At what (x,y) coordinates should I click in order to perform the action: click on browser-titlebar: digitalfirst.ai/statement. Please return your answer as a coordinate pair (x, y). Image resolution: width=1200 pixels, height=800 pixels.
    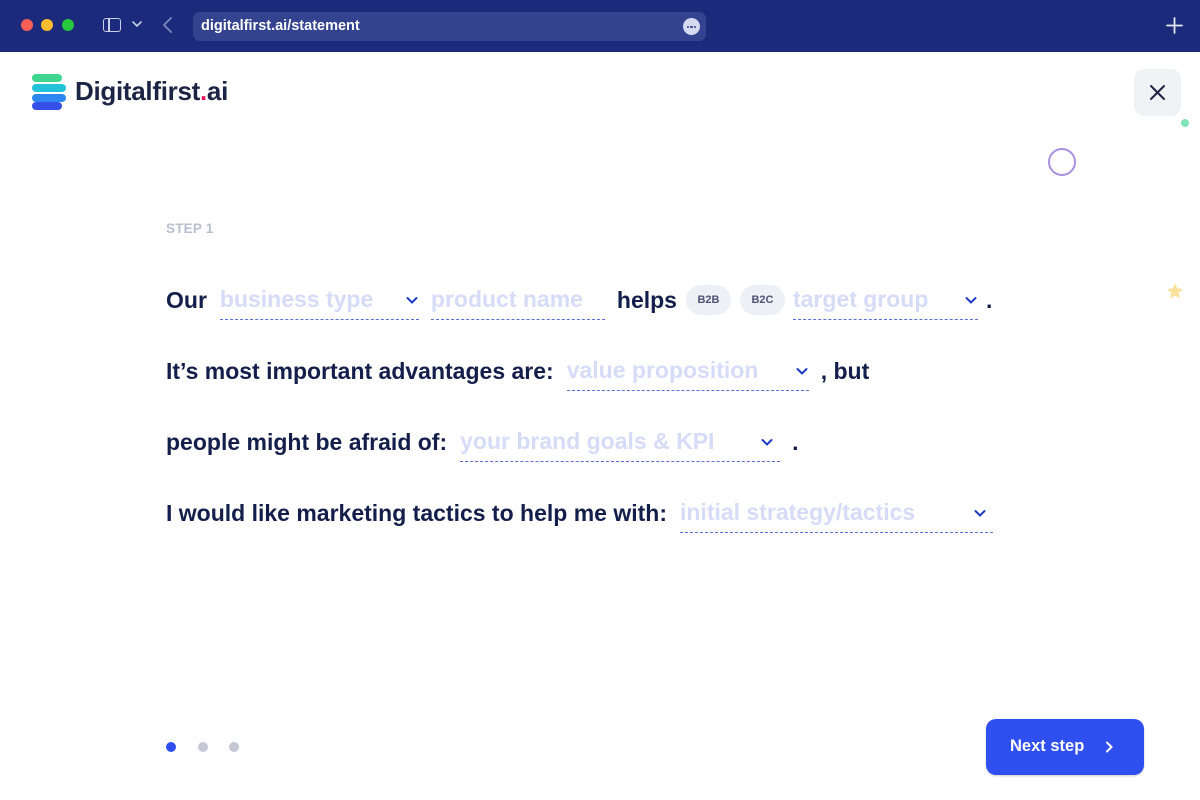
    Looking at the image, I should click on (600, 26).